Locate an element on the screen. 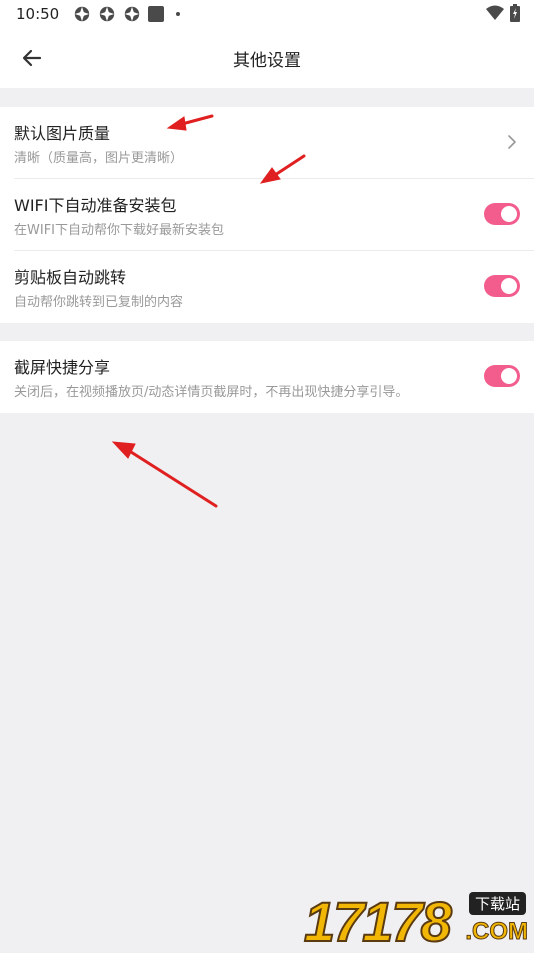 Image resolution: width=534 pixels, height=953 pixels. watermark-suffix: .COM is located at coordinates (497, 932).